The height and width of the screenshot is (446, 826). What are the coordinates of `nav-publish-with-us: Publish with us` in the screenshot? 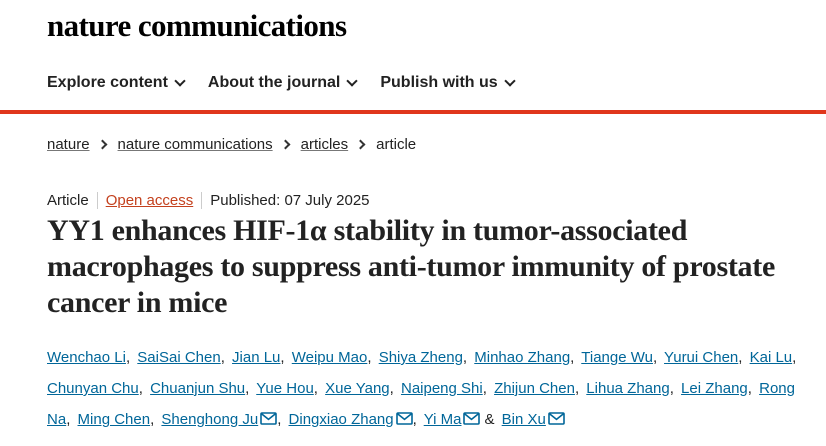 It's located at (448, 83).